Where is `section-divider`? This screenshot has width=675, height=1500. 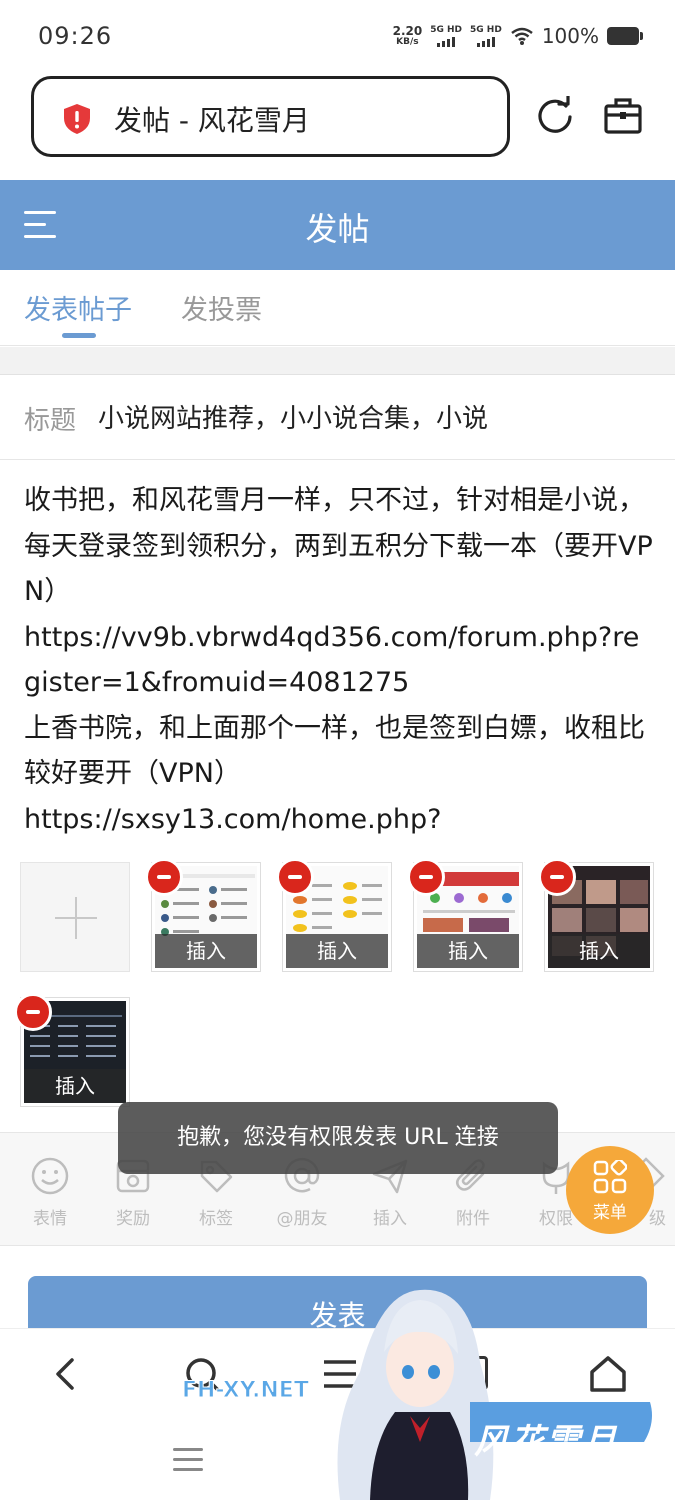 section-divider is located at coordinates (337, 361).